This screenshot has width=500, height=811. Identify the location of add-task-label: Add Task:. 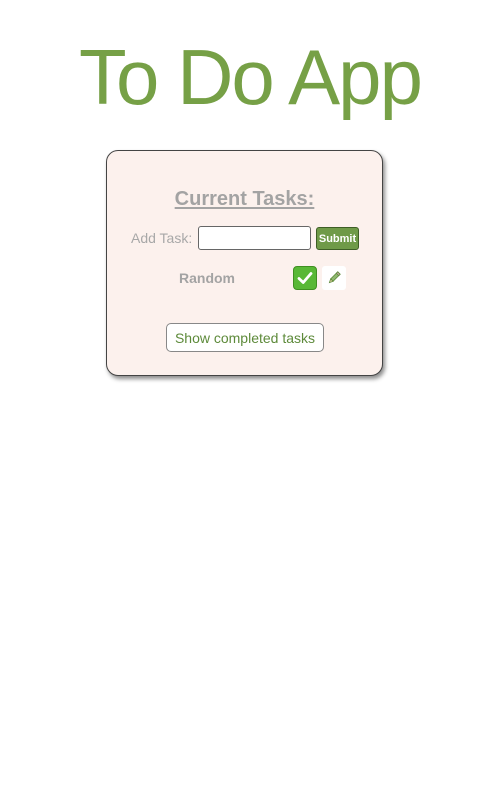
(162, 238).